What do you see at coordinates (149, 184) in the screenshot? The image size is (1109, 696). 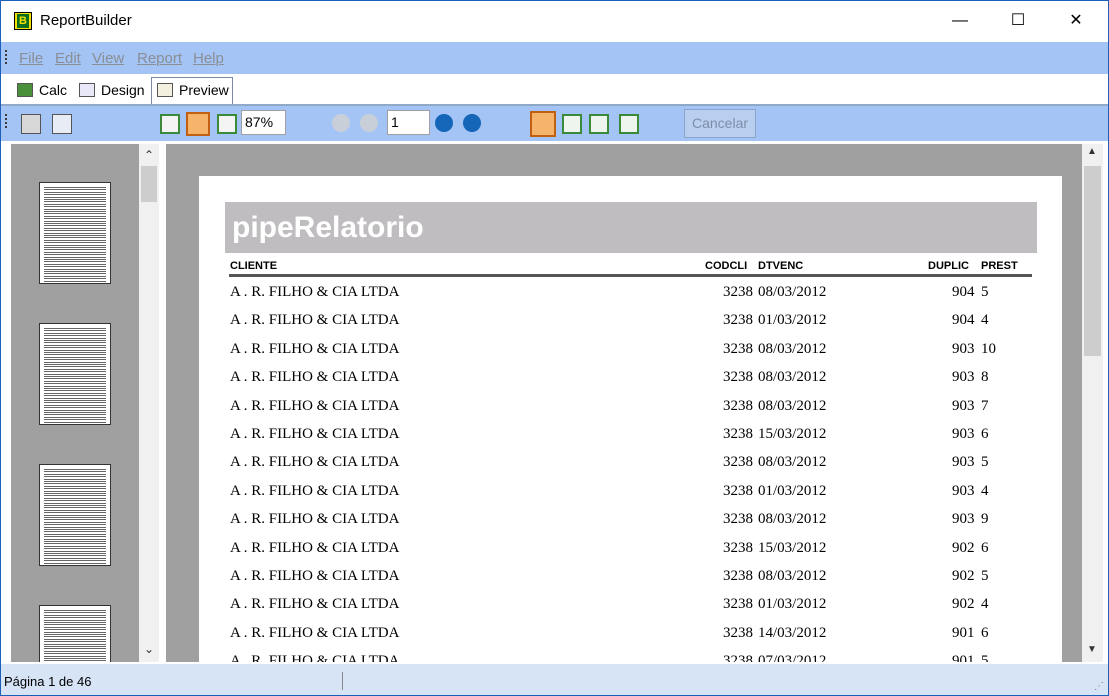 I see `thumbnail-scroll-thumb` at bounding box center [149, 184].